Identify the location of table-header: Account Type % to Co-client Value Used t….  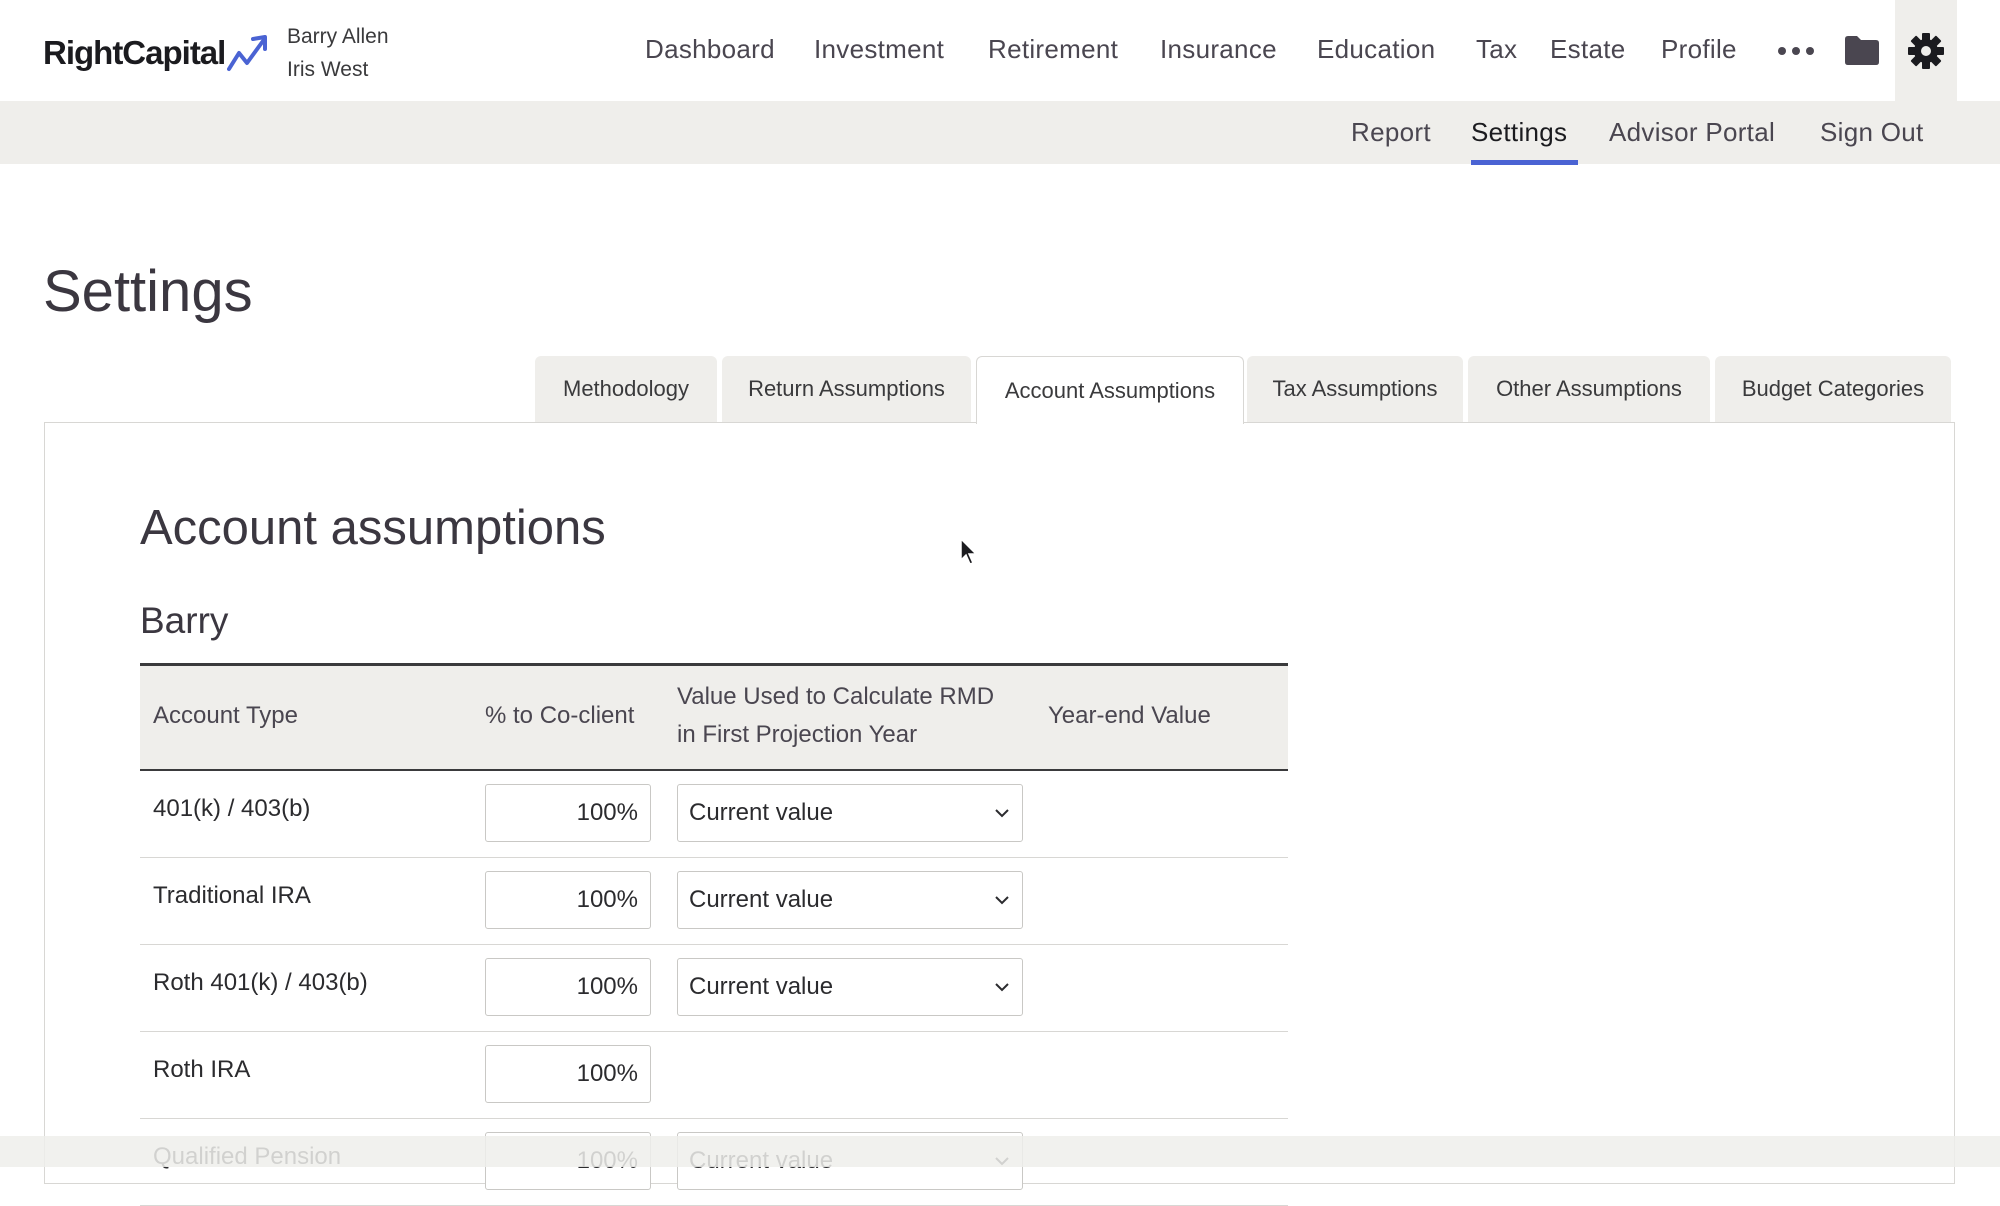
(714, 717).